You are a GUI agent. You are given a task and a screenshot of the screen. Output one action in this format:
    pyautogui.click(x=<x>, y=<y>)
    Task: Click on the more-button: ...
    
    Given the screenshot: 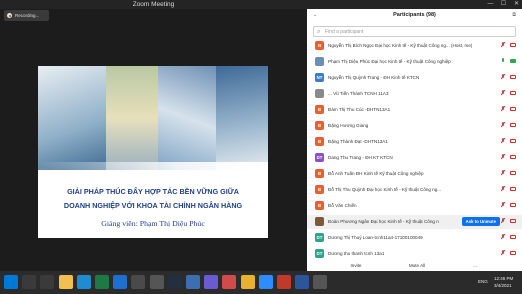 What is the action you would take?
    pyautogui.click(x=475, y=266)
    